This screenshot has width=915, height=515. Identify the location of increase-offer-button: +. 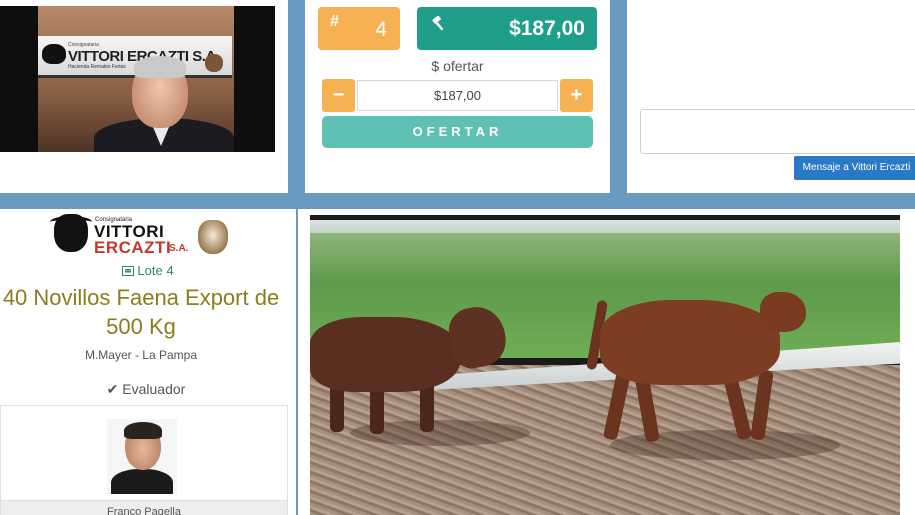
(576, 95).